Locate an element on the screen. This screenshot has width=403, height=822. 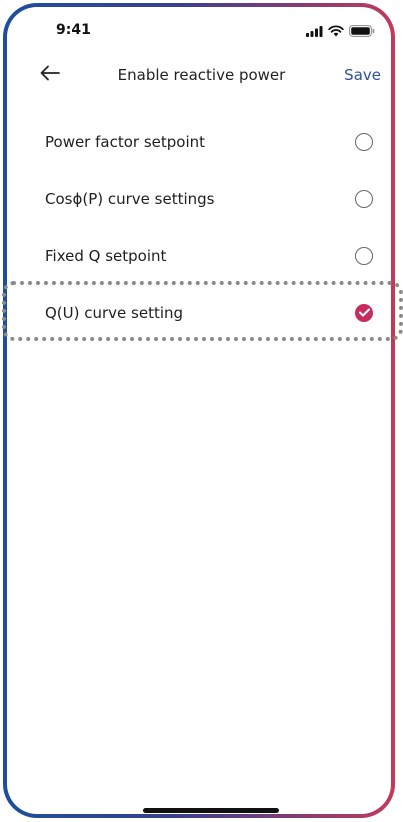
option-power-factor-setpoint: Power factor setpoint is located at coordinates (201, 141).